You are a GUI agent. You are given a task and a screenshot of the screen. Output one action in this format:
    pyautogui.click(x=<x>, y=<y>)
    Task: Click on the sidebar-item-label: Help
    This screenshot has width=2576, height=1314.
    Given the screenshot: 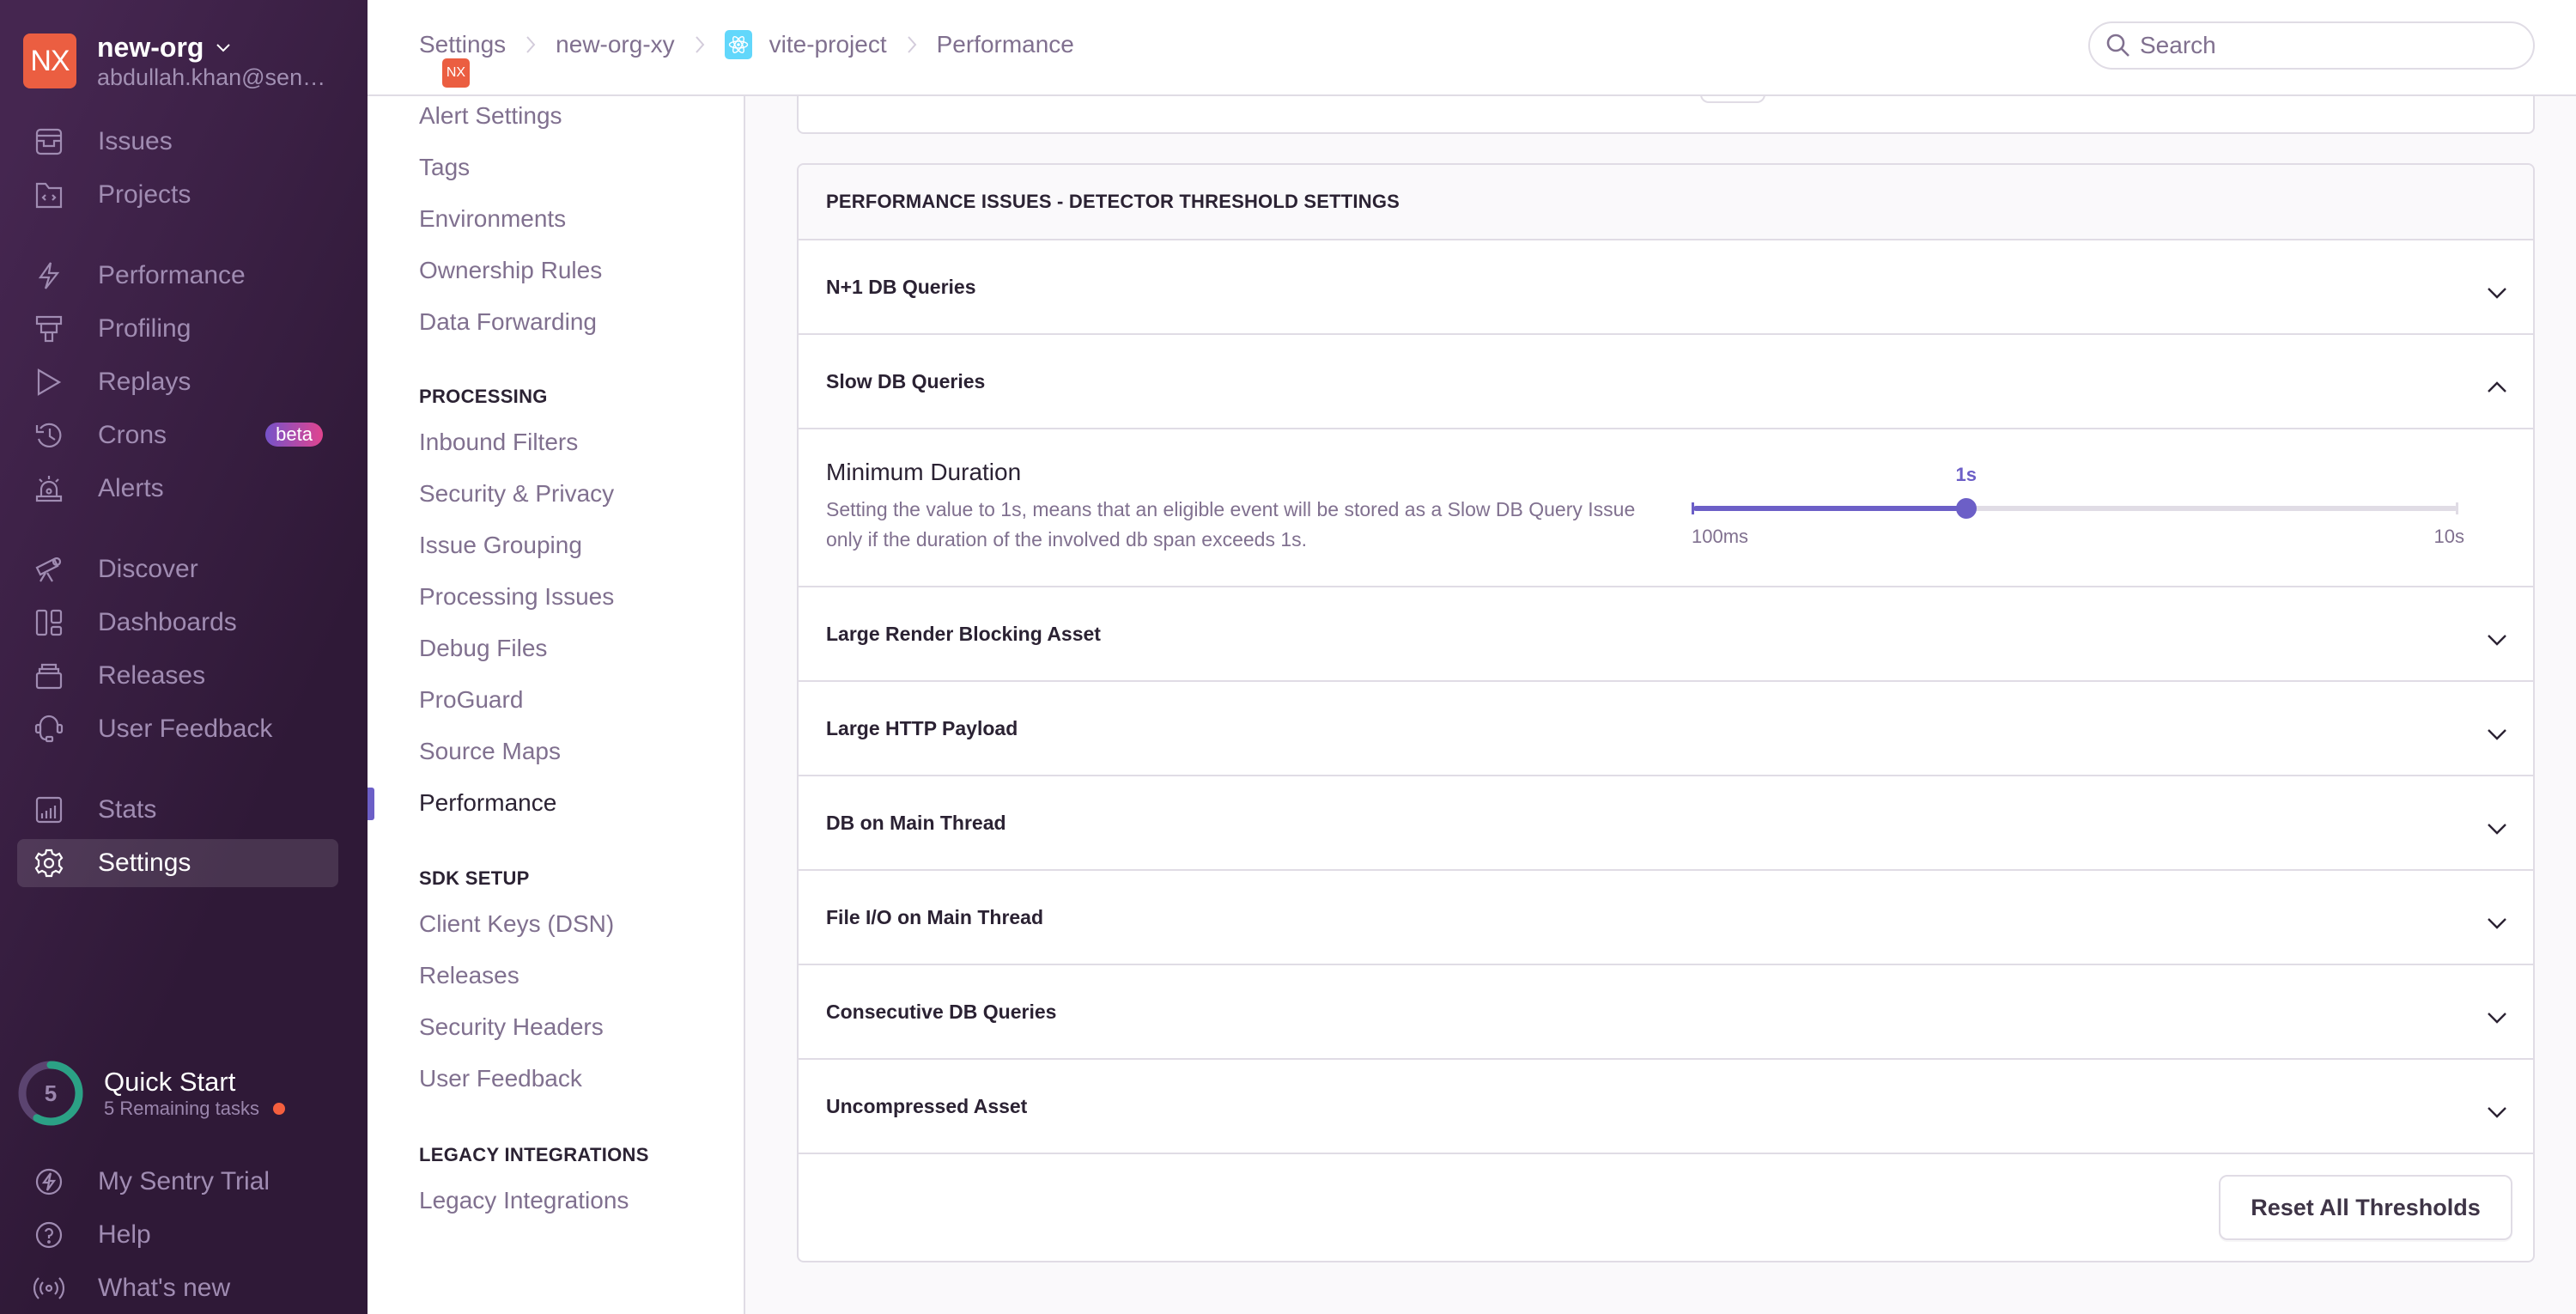 What is the action you would take?
    pyautogui.click(x=124, y=1234)
    